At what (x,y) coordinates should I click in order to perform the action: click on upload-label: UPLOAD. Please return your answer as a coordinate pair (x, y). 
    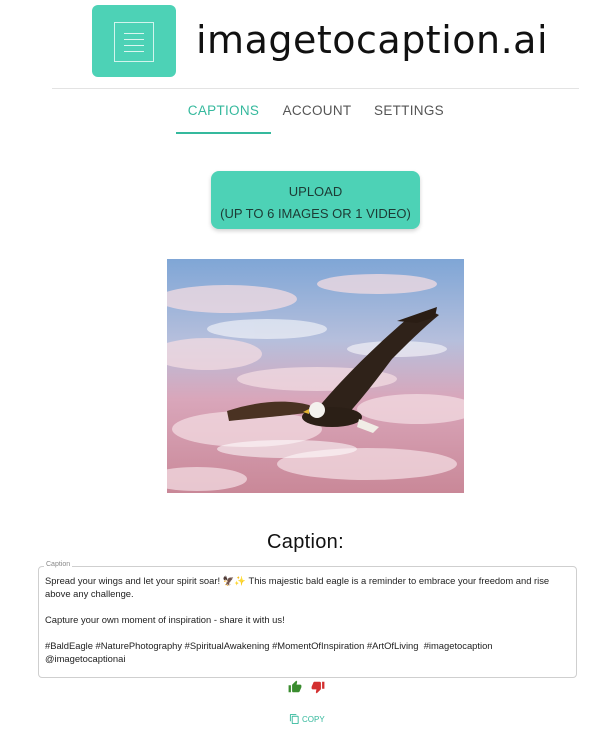
    Looking at the image, I should click on (315, 191).